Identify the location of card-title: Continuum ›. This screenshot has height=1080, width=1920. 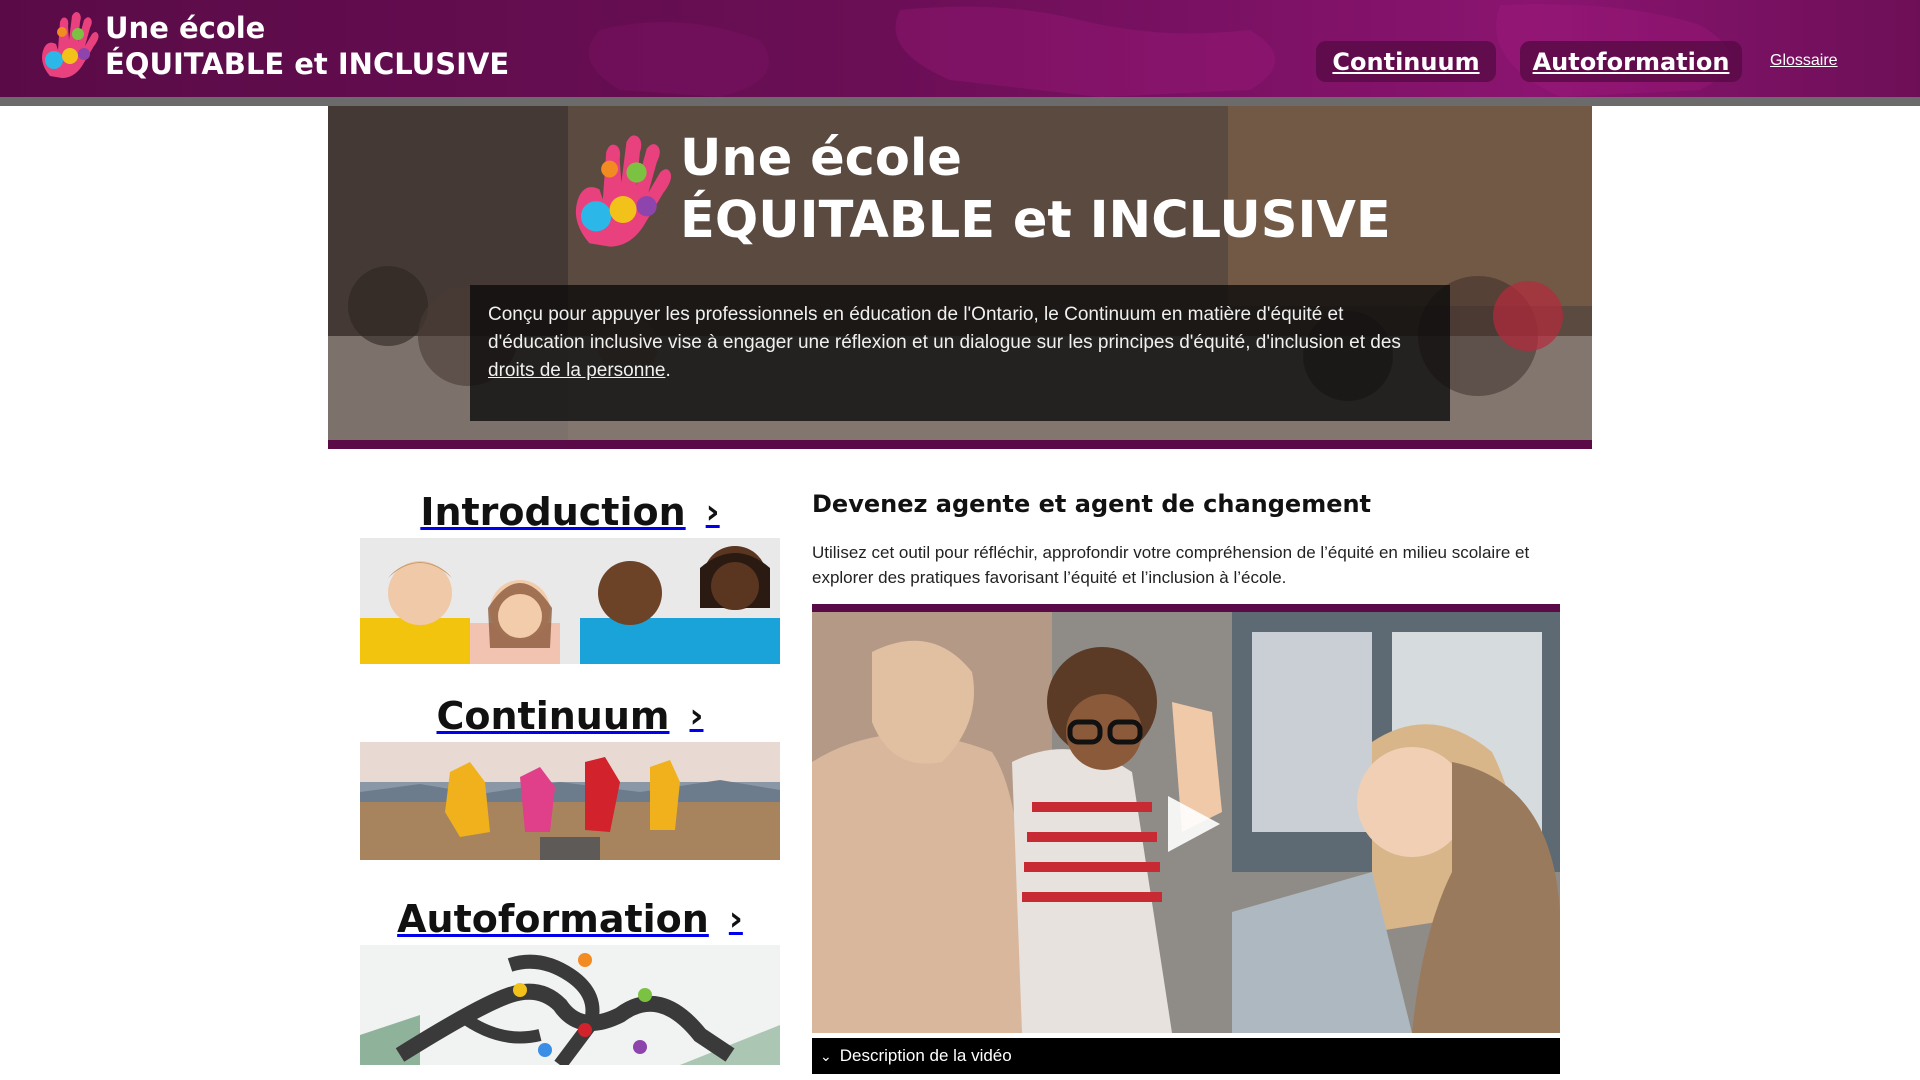
(570, 716).